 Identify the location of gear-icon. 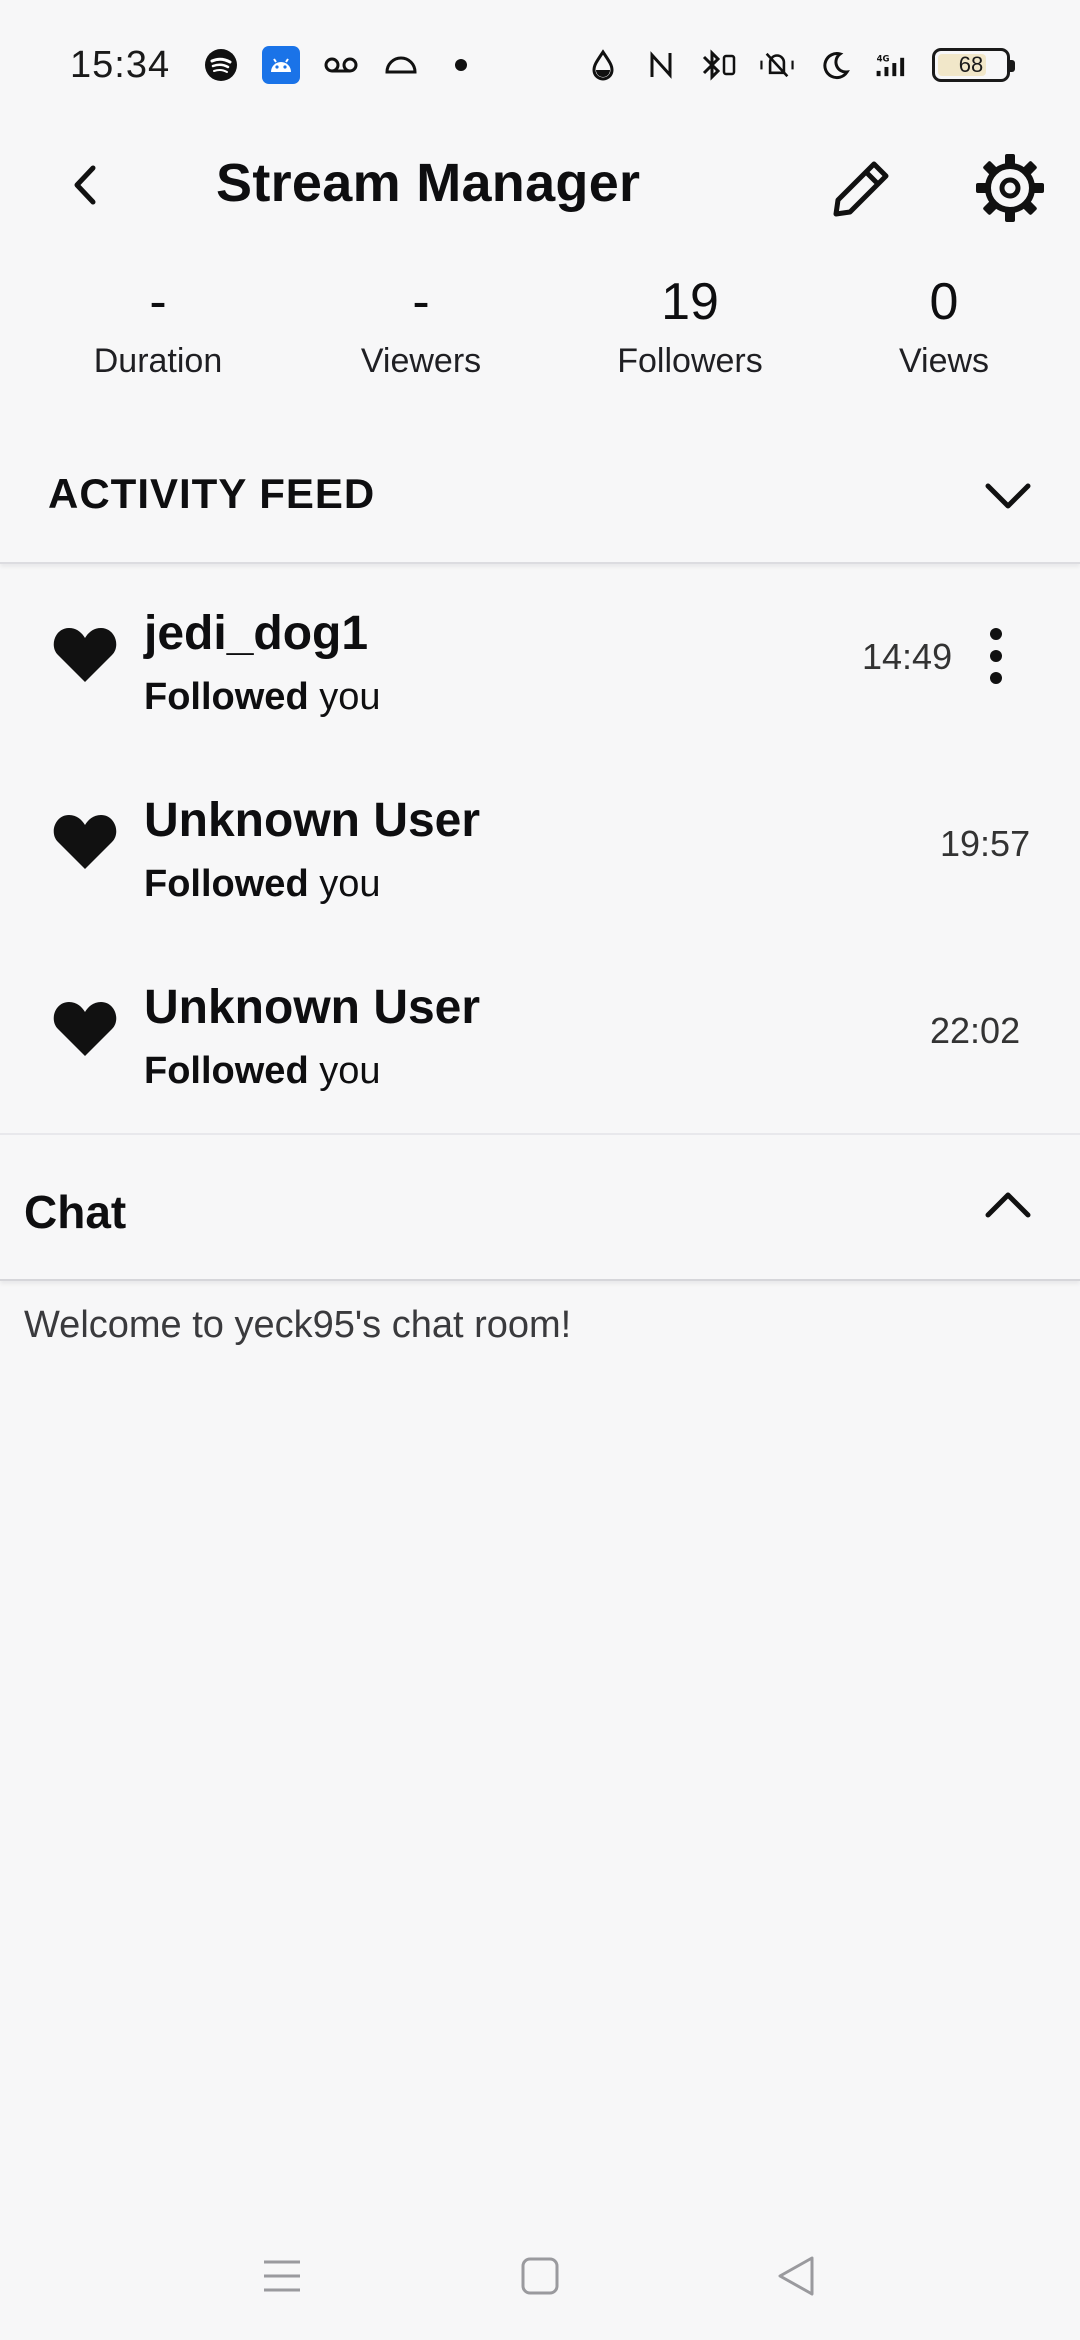
(1010, 188).